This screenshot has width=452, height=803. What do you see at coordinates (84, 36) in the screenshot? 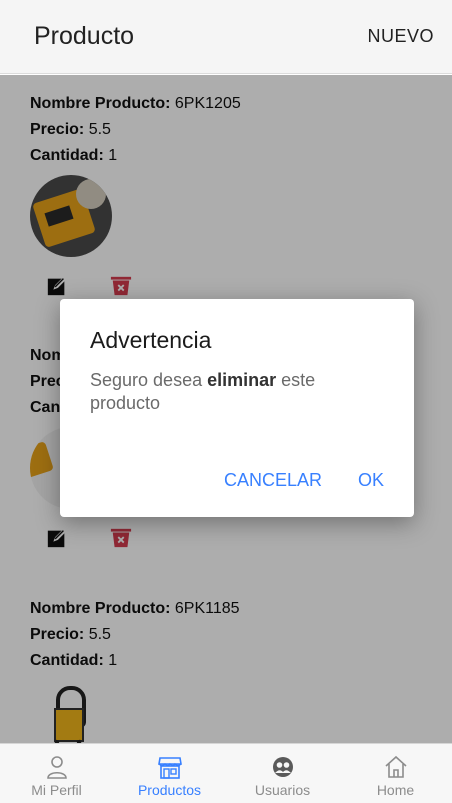
I see `page-title: Producto` at bounding box center [84, 36].